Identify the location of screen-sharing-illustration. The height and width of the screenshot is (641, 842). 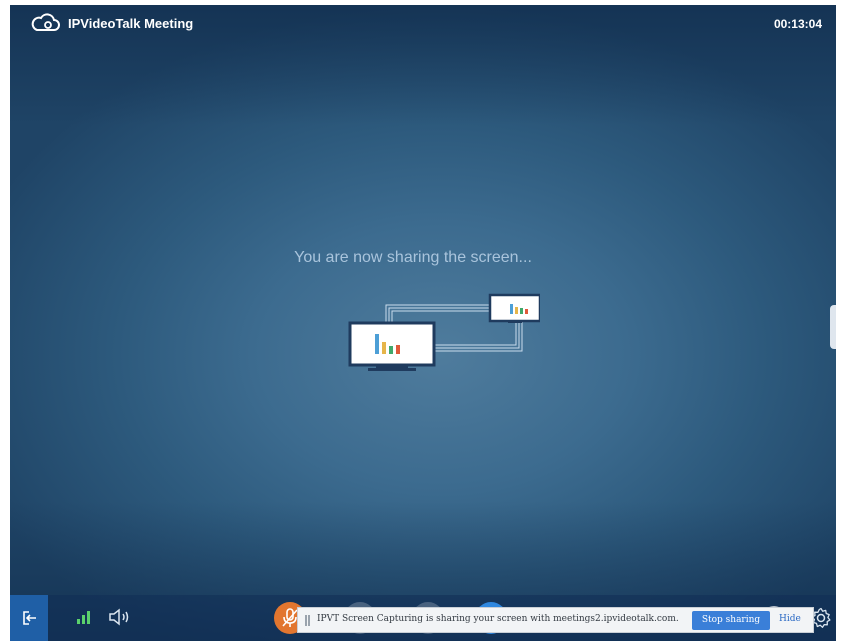
(444, 332).